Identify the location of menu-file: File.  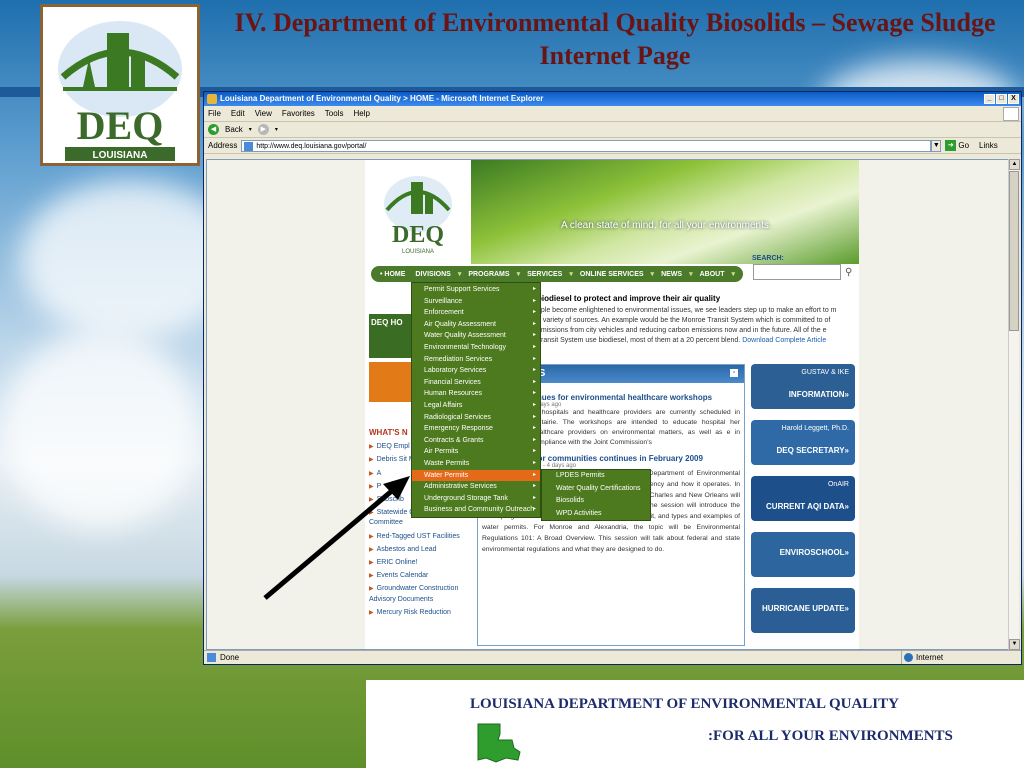
(214, 113).